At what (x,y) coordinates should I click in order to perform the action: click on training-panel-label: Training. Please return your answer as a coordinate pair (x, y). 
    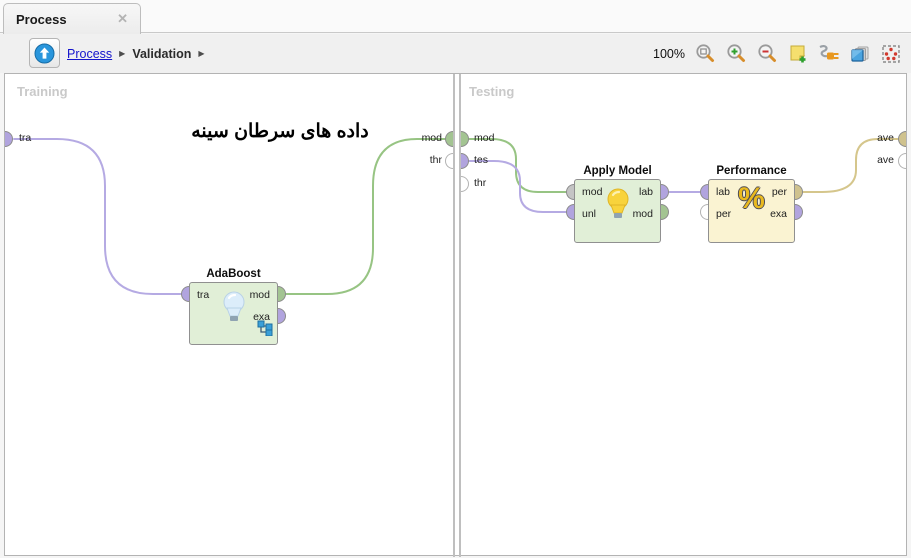
    Looking at the image, I should click on (42, 91).